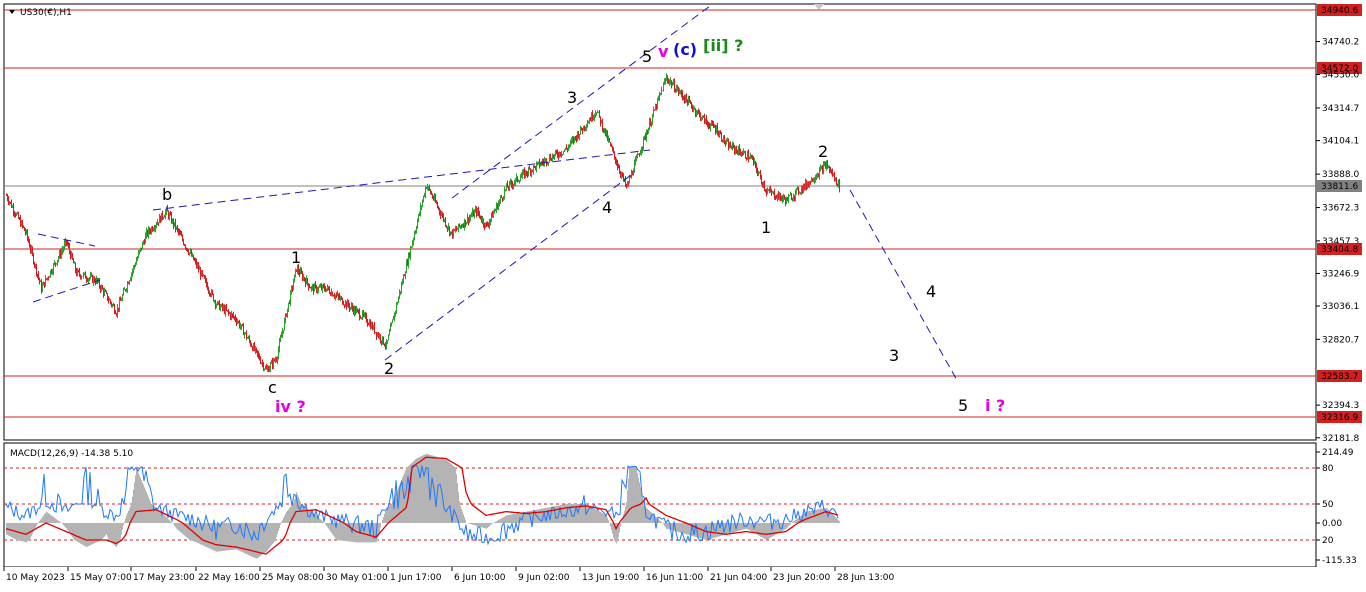 This screenshot has height=592, width=1366. What do you see at coordinates (738, 578) in the screenshot?
I see `time-tick-label: 21 Jun 04:00` at bounding box center [738, 578].